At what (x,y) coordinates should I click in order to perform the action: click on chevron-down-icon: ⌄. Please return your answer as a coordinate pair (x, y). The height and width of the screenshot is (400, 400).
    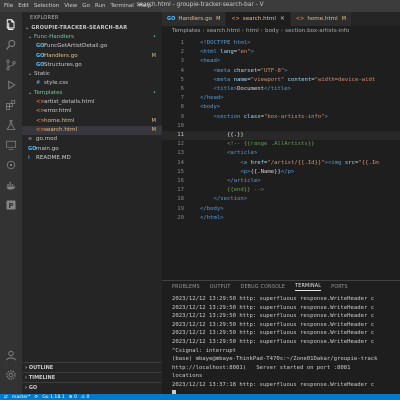
    Looking at the image, I should click on (27, 28).